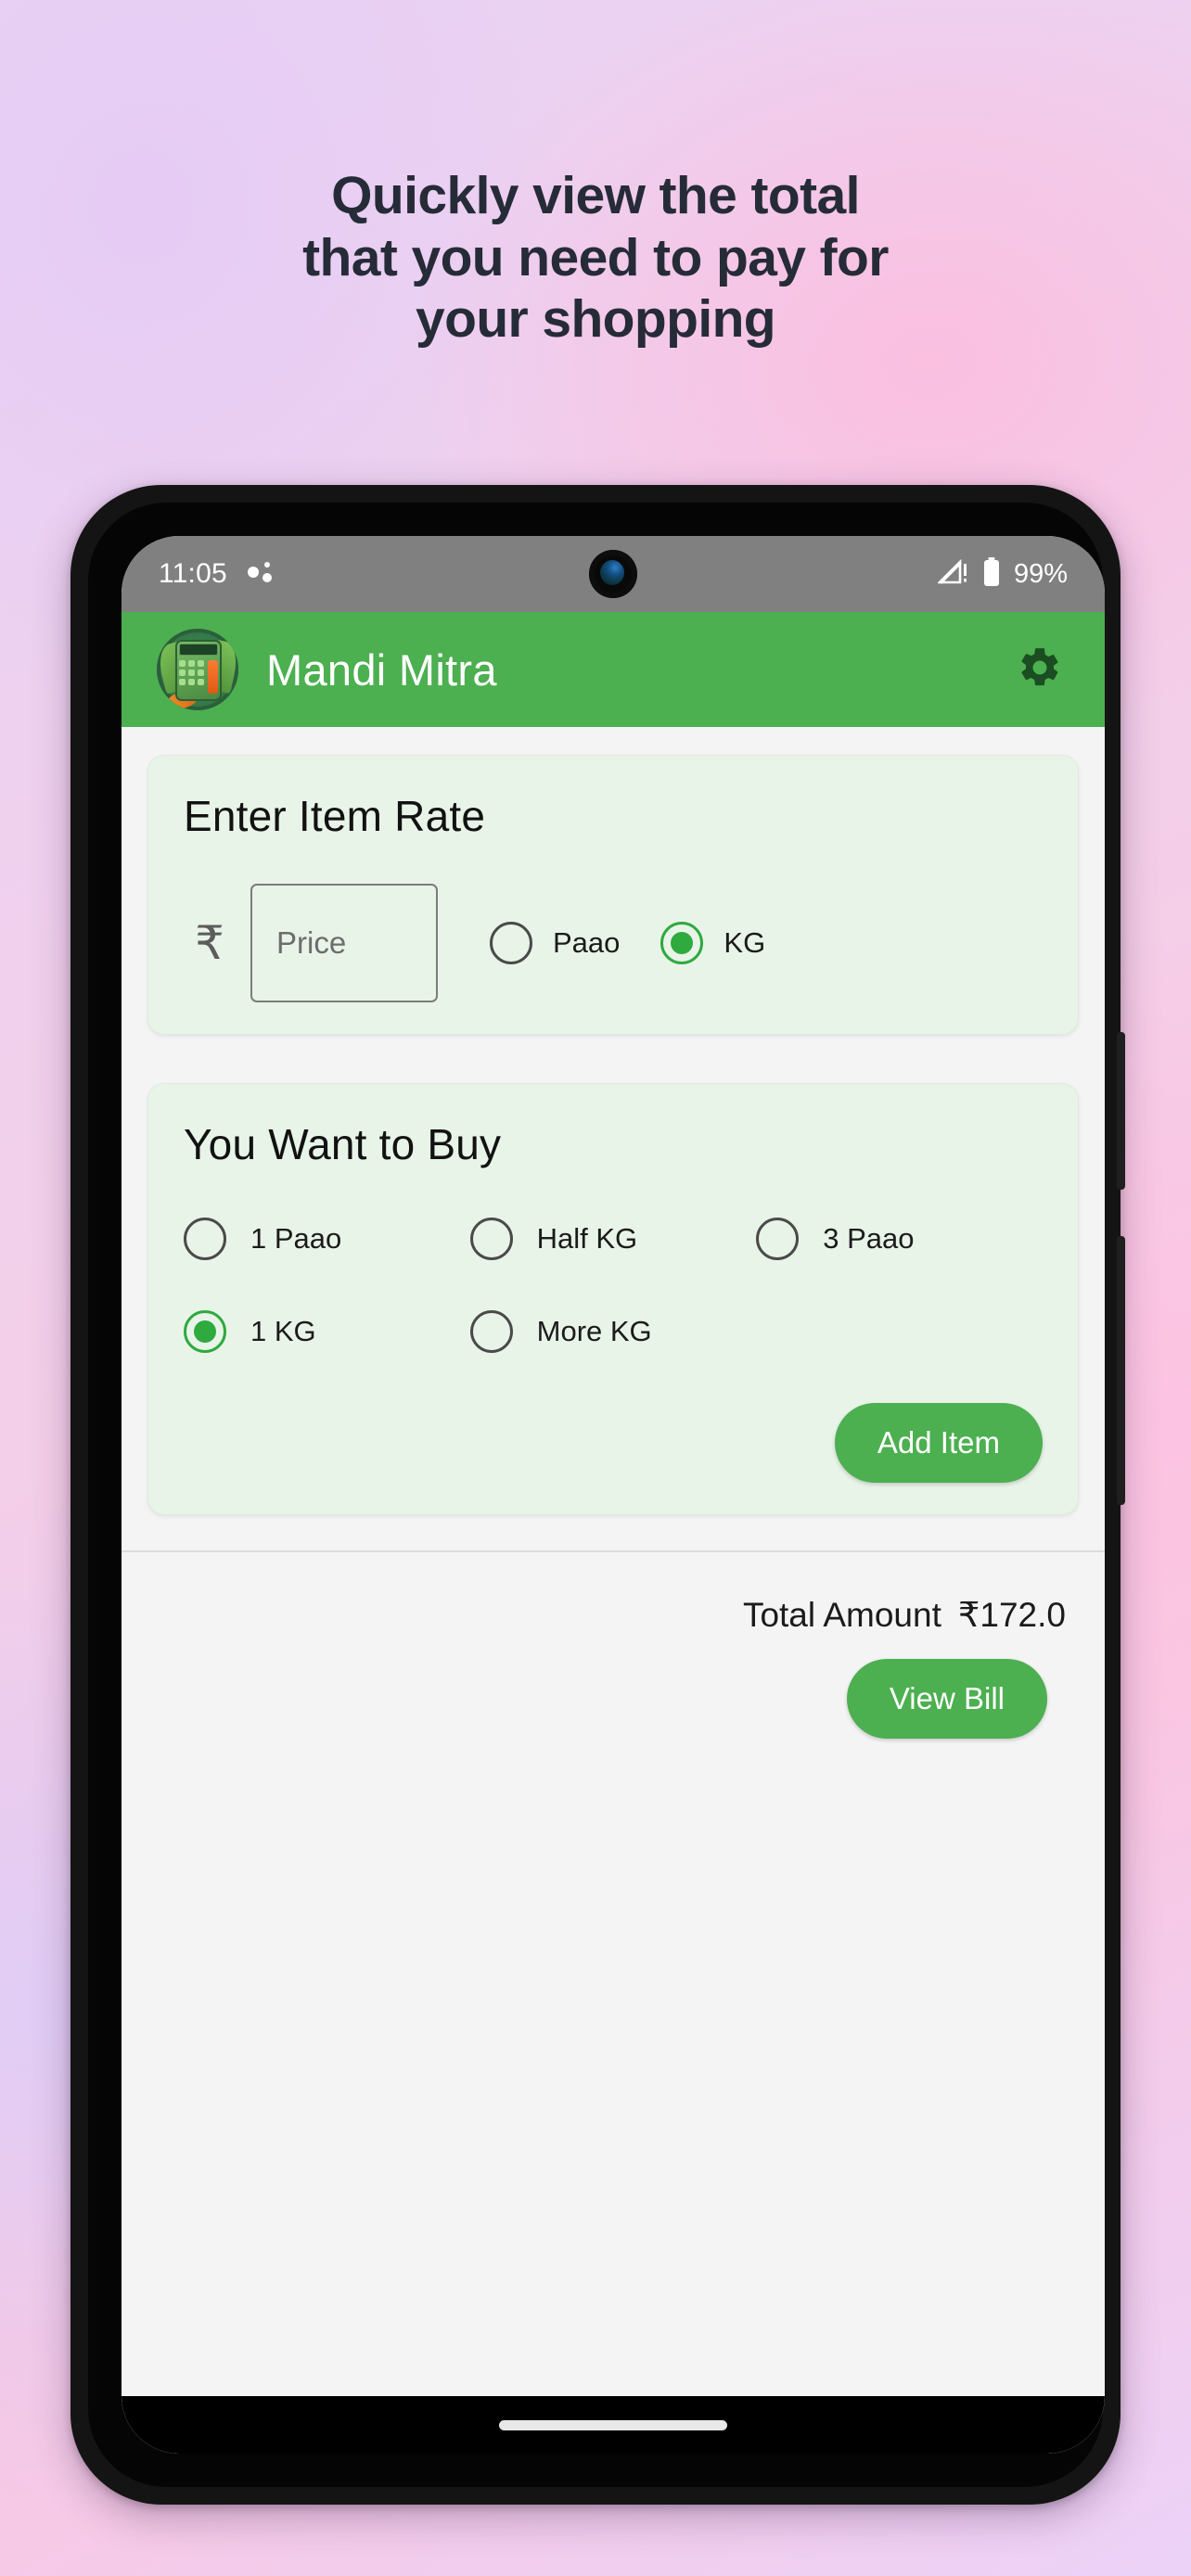  Describe the element at coordinates (296, 1238) in the screenshot. I see `quantity-option-1-paao-label: 1 Paao` at that location.